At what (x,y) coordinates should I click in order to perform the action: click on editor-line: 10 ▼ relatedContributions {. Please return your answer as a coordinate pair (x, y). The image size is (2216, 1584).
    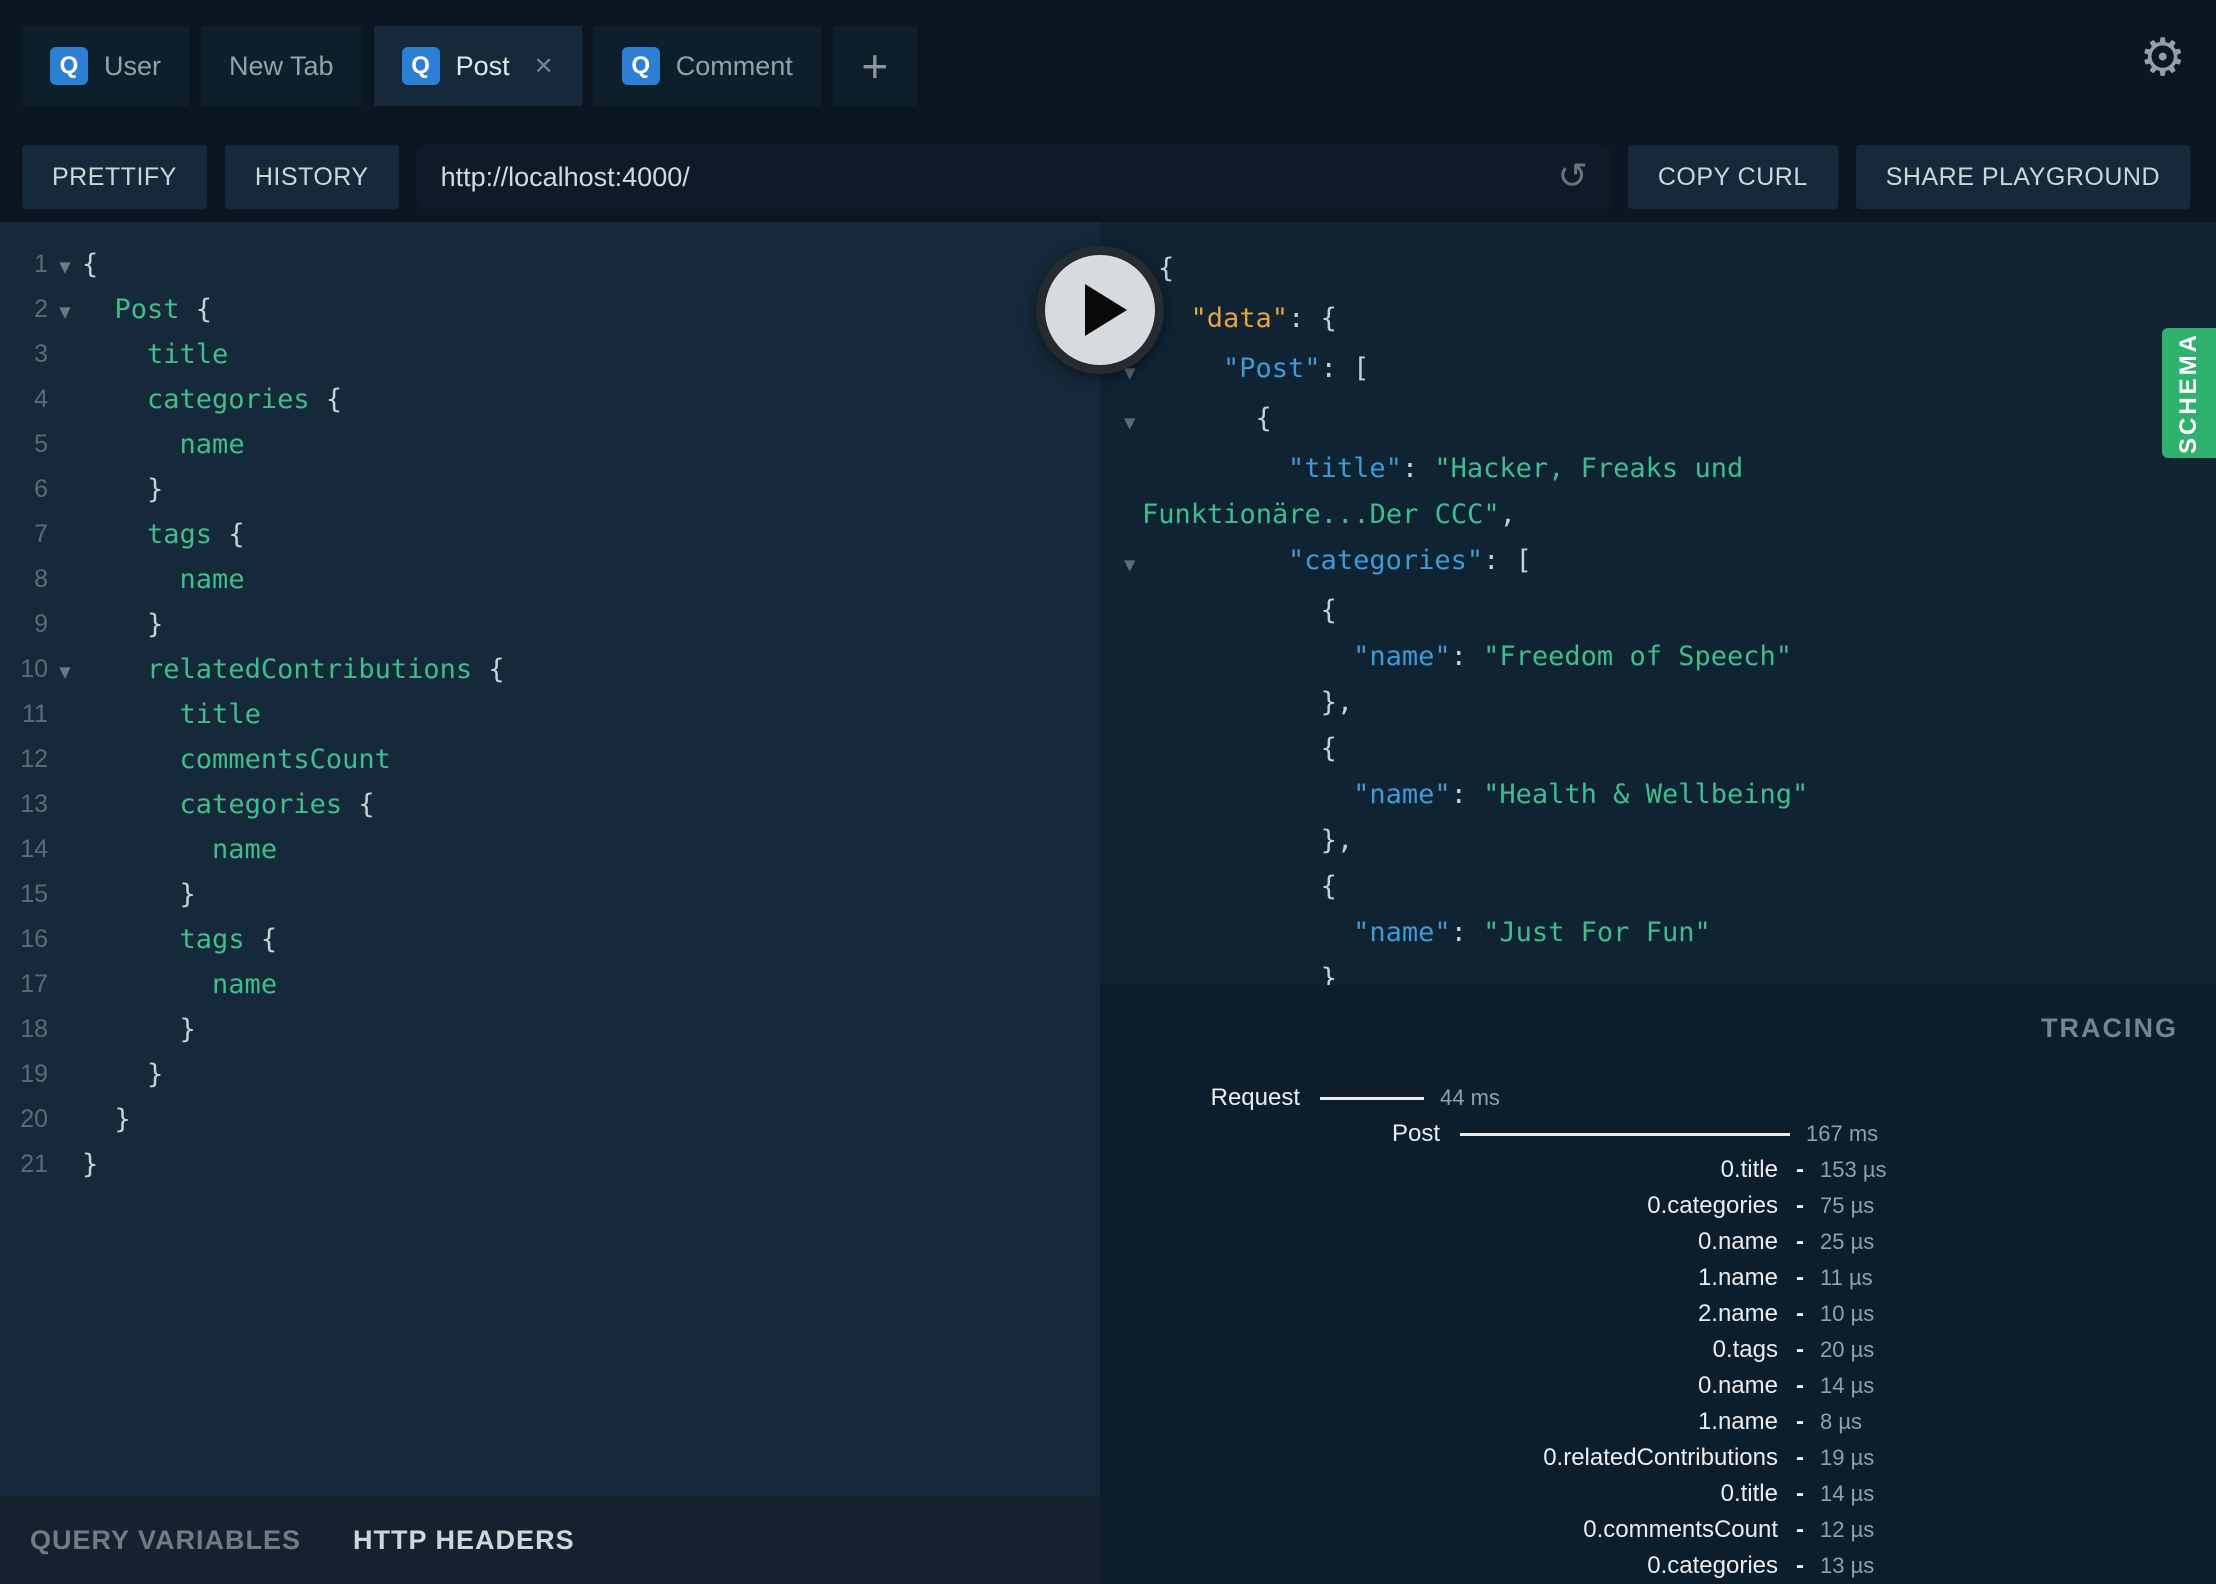
    Looking at the image, I should click on (550, 669).